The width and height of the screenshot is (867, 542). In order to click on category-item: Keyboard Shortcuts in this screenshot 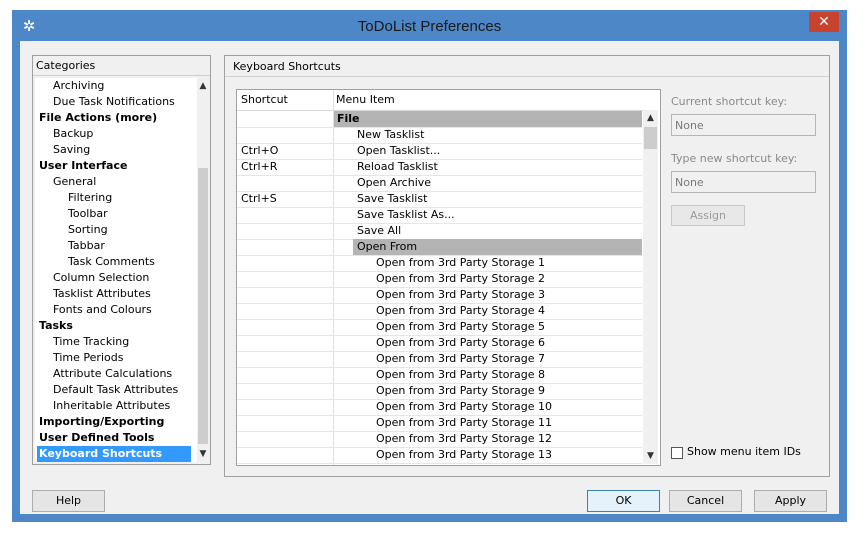, I will do `click(114, 454)`.